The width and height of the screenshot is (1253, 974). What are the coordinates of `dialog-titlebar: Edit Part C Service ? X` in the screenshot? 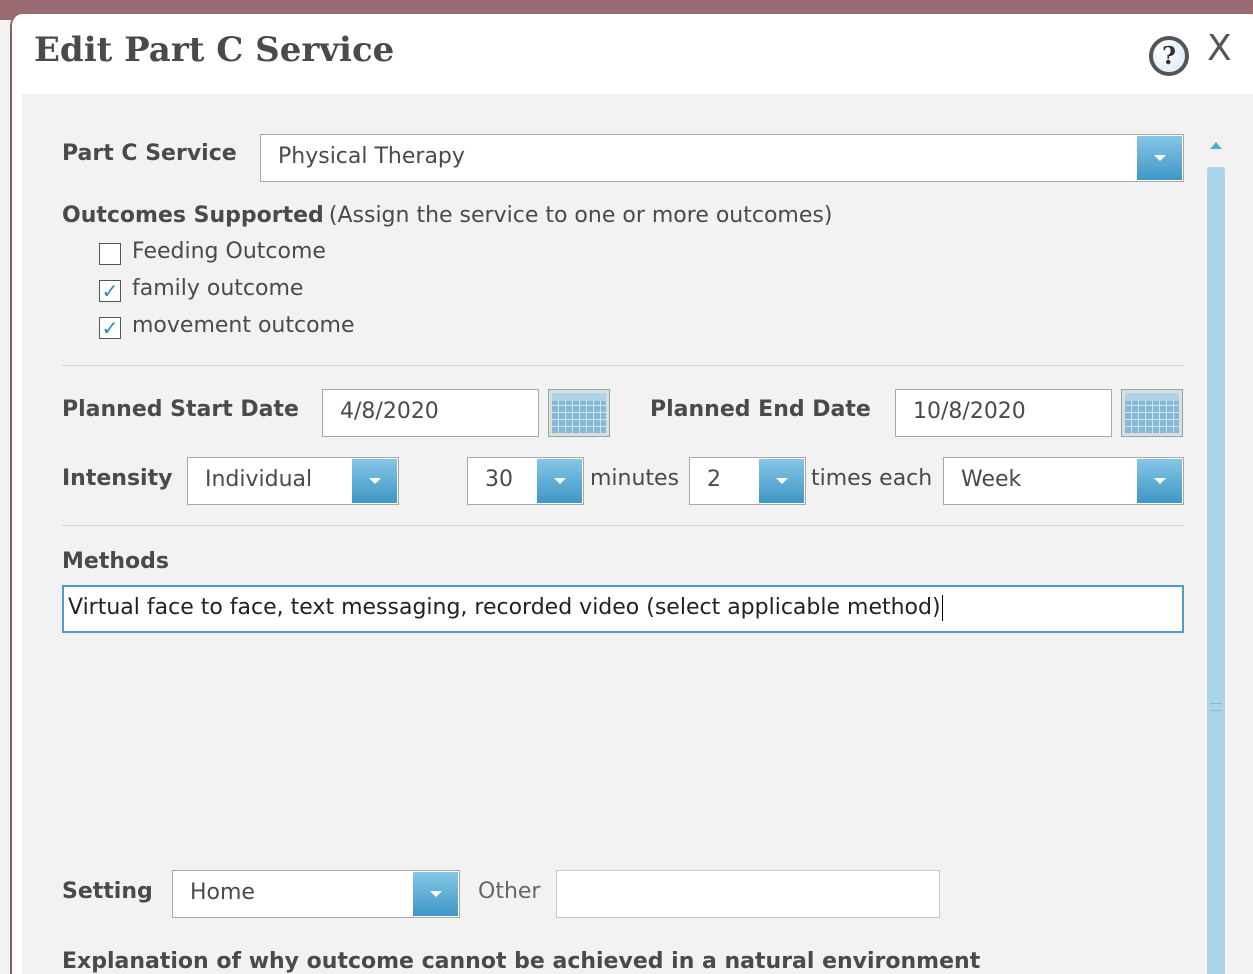 It's located at (632, 54).